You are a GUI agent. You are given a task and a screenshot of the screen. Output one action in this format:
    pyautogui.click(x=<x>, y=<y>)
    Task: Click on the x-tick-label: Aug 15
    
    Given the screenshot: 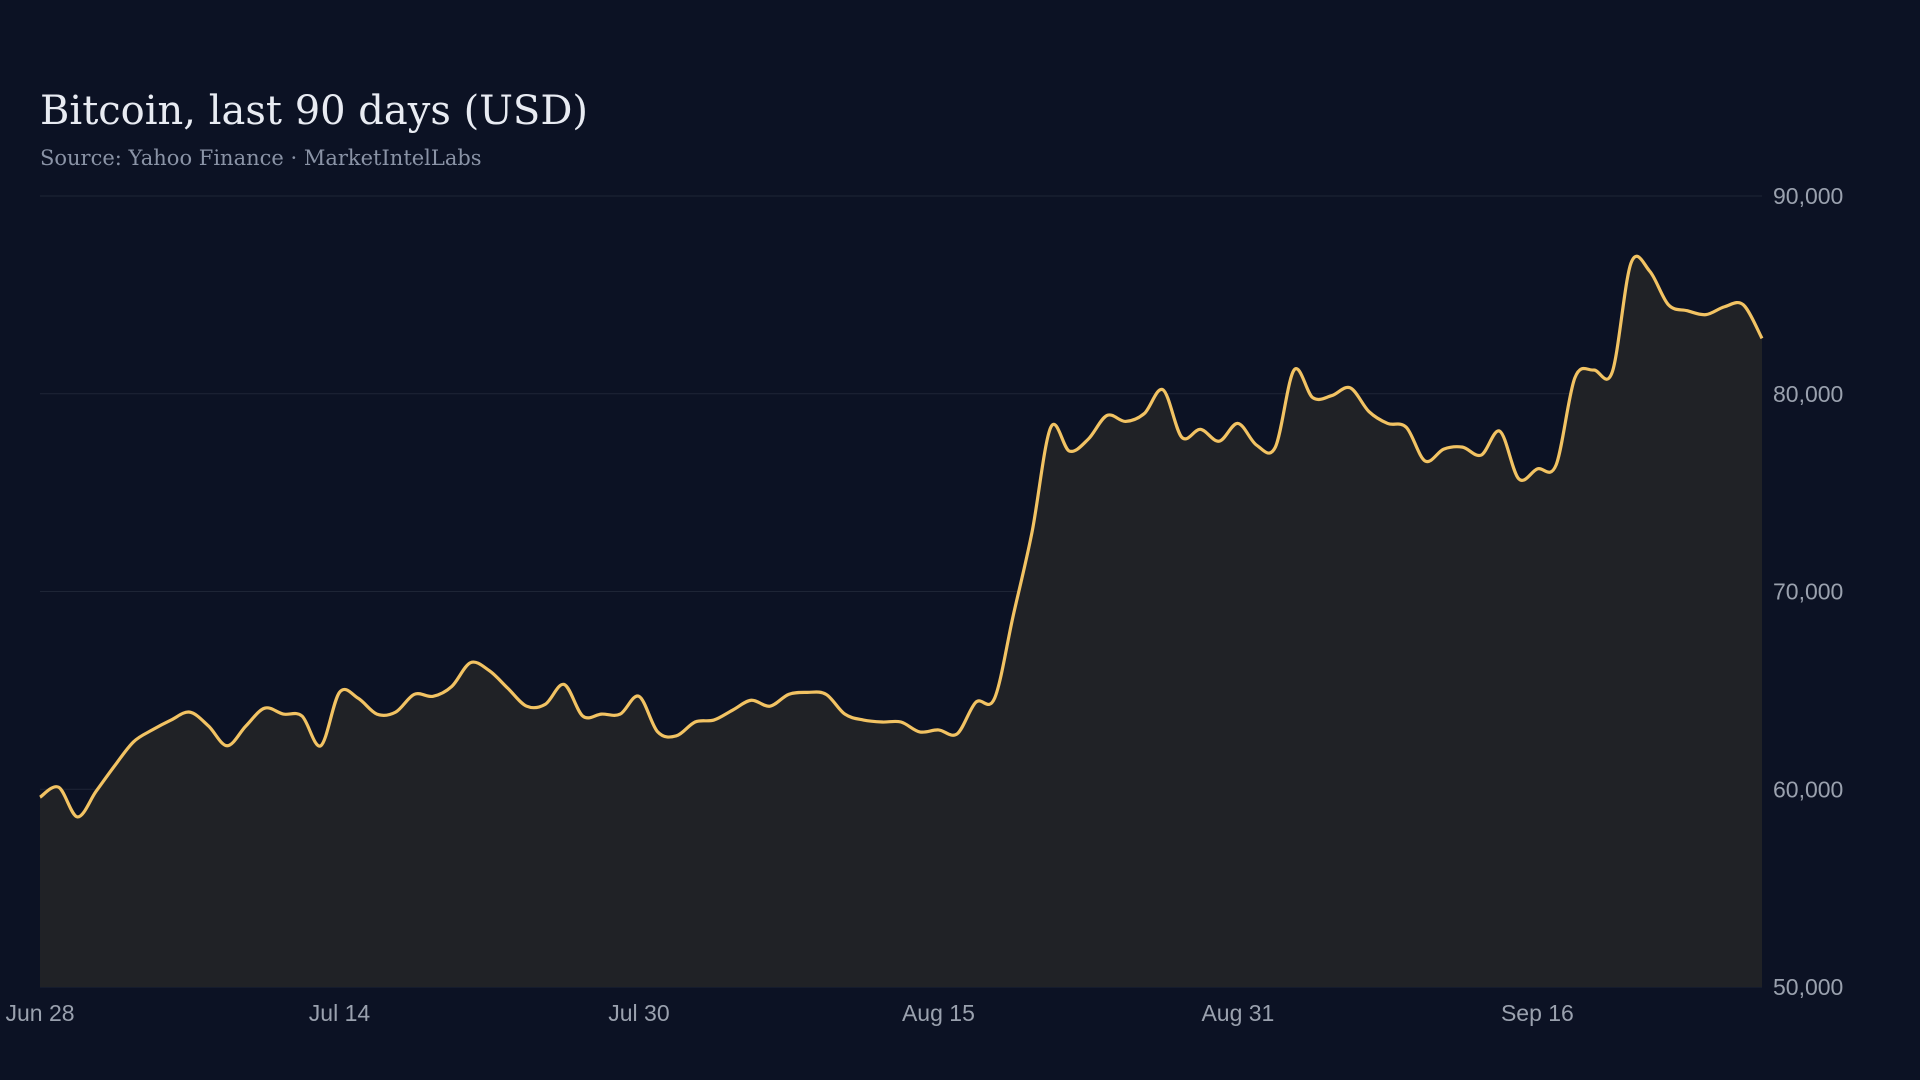 What is the action you would take?
    pyautogui.click(x=938, y=1013)
    